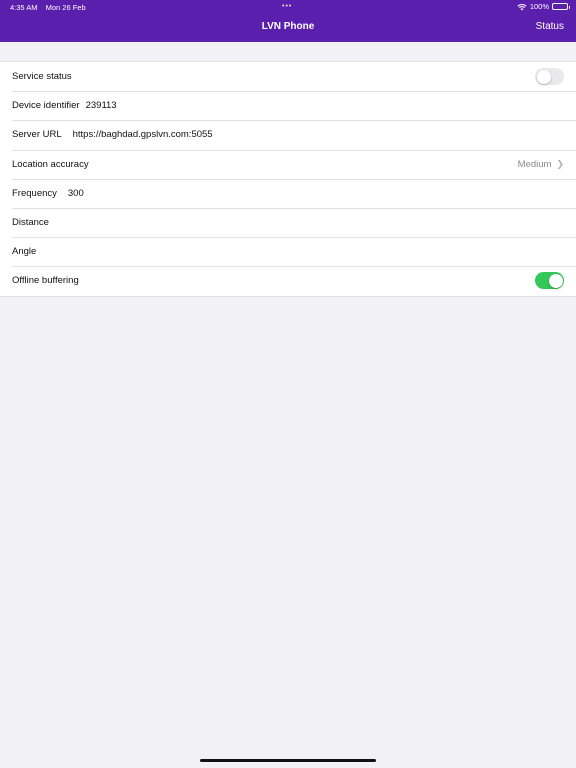 The height and width of the screenshot is (768, 576). What do you see at coordinates (24, 252) in the screenshot?
I see `angle-label: Angle` at bounding box center [24, 252].